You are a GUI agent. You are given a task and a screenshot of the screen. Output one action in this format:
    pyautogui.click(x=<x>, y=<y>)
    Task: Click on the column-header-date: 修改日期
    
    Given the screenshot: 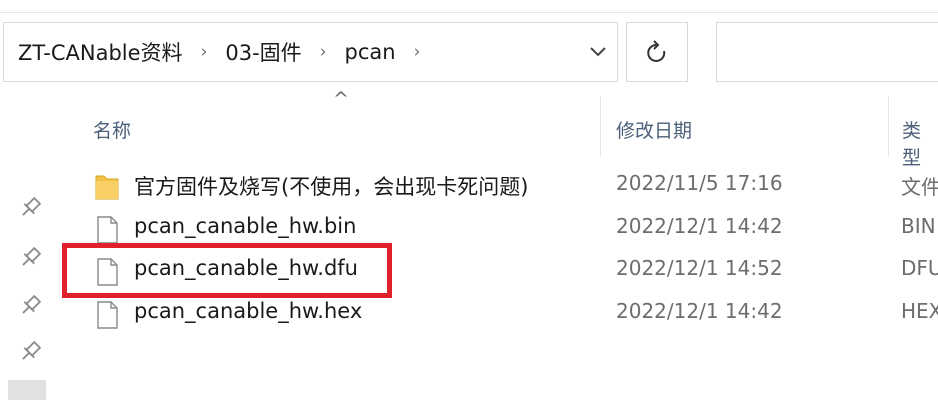 What is the action you would take?
    pyautogui.click(x=654, y=129)
    